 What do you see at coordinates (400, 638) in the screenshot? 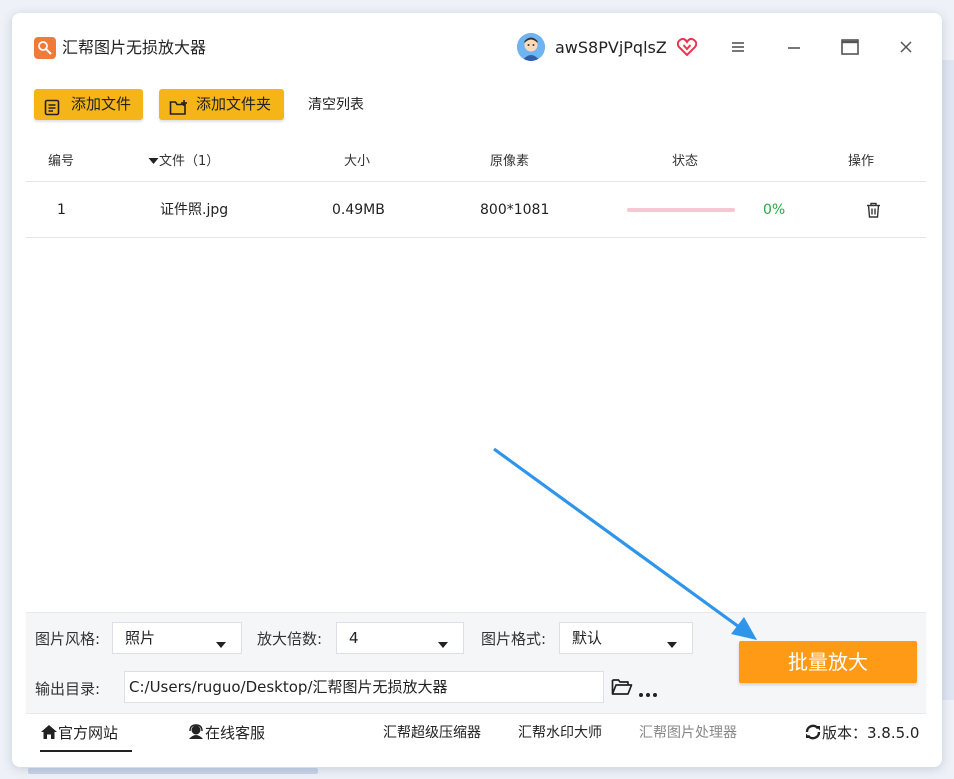
I see `scale-select: 4` at bounding box center [400, 638].